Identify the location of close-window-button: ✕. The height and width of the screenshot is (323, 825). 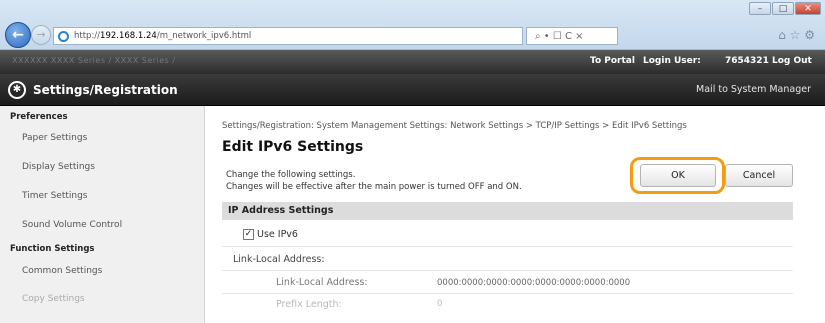
(808, 8).